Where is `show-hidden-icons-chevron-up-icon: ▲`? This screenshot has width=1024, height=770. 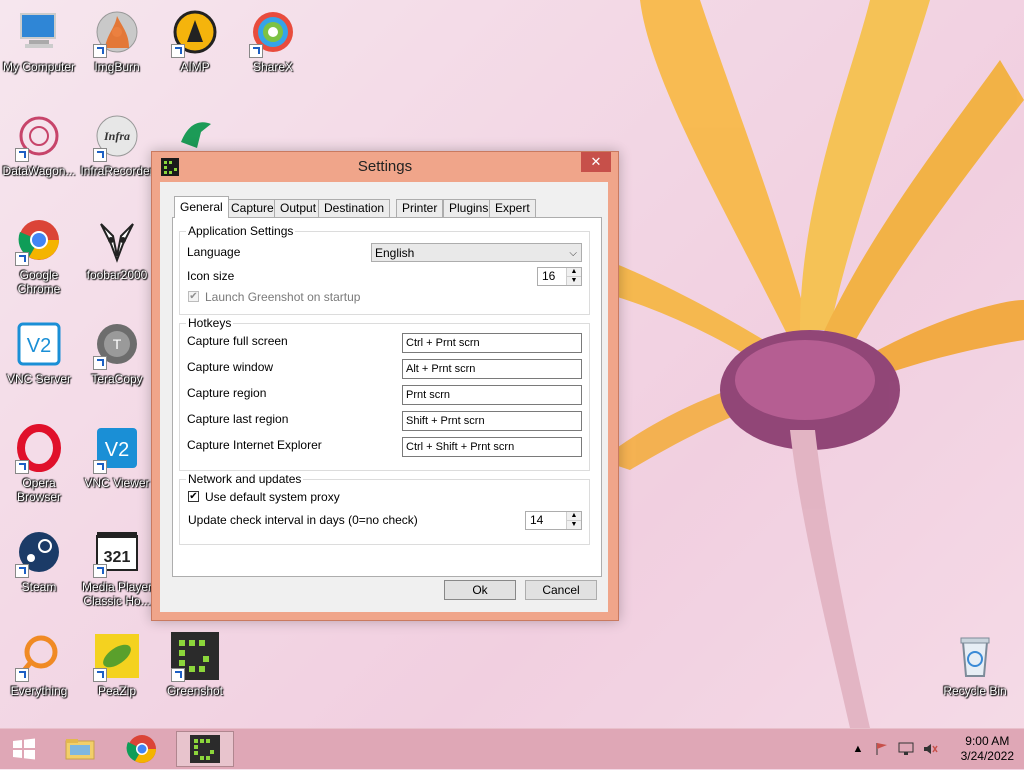
show-hidden-icons-chevron-up-icon: ▲ is located at coordinates (858, 749).